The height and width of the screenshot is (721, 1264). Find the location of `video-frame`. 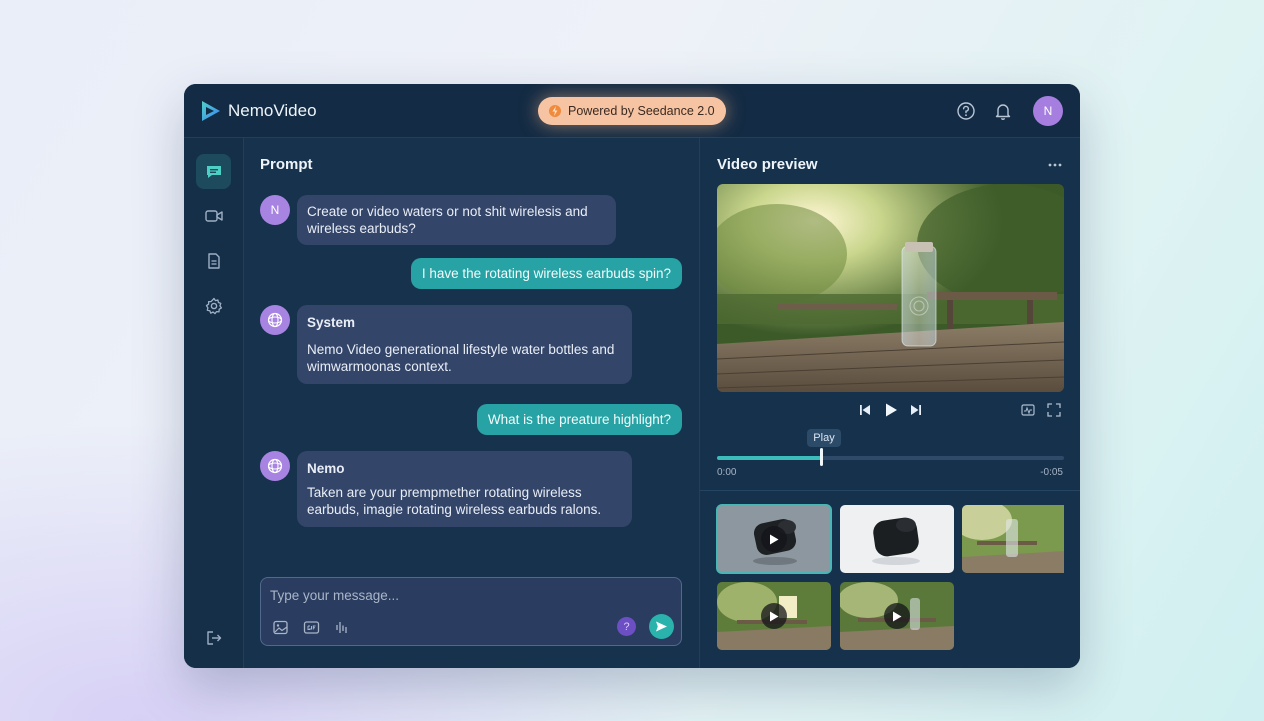

video-frame is located at coordinates (890, 288).